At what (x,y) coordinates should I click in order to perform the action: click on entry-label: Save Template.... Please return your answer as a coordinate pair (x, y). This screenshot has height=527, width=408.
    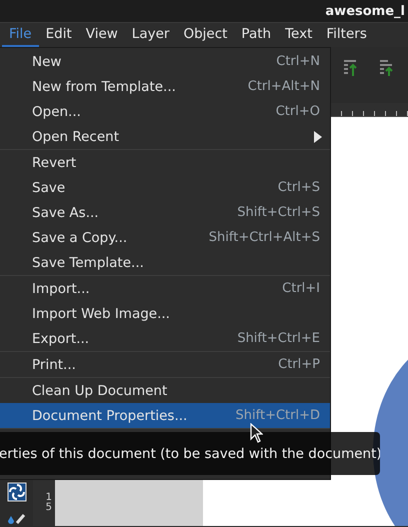
    Looking at the image, I should click on (88, 262).